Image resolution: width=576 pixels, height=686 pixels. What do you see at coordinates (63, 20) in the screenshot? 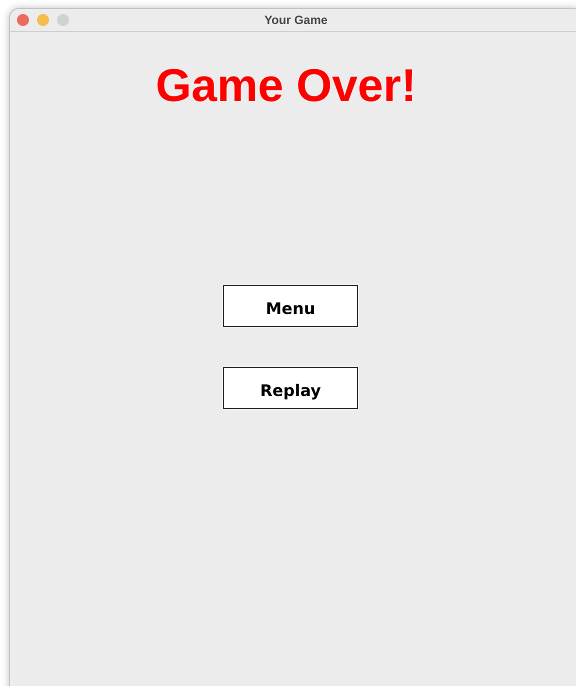
I see `zoom-icon` at bounding box center [63, 20].